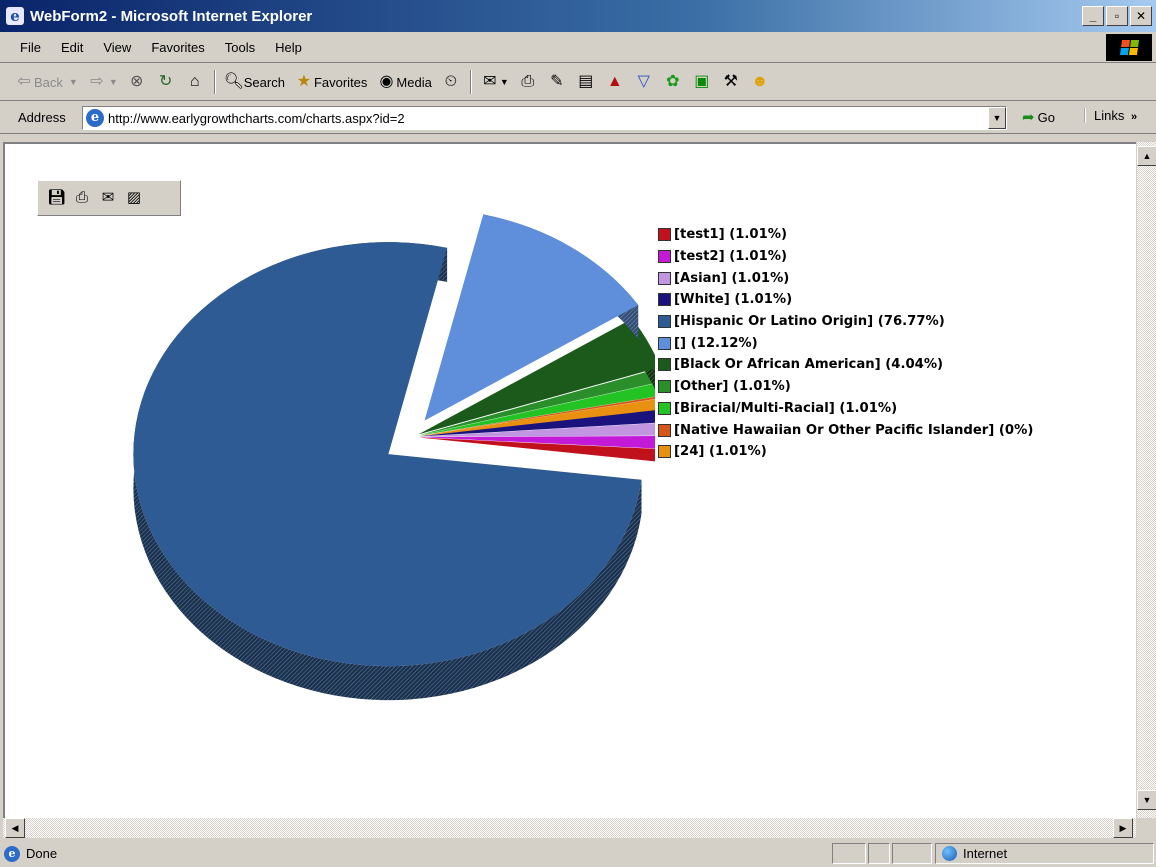  I want to click on legend-item: [Black Or African American] (4.04%), so click(845, 365).